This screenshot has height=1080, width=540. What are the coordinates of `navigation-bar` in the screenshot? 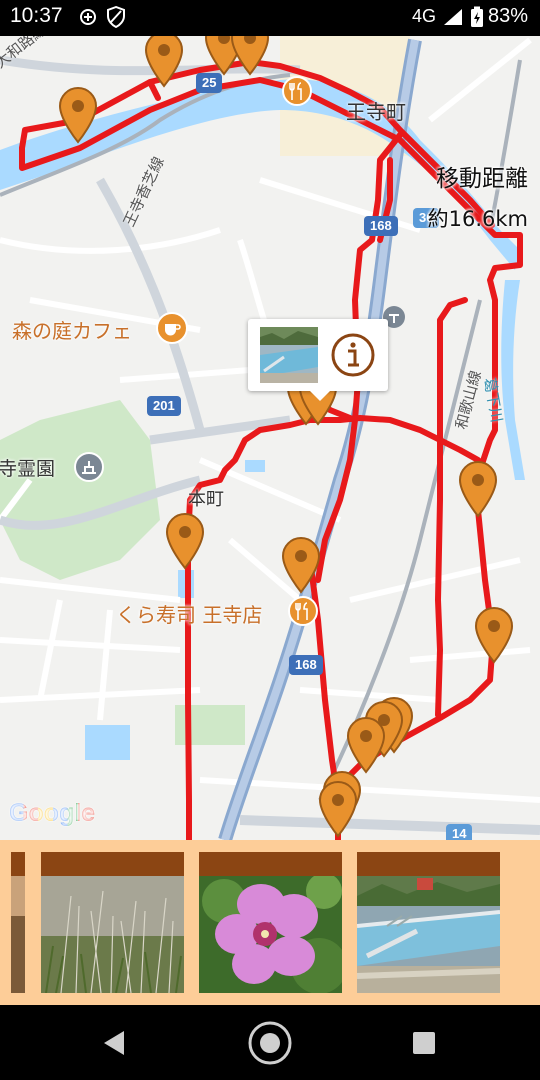 It's located at (270, 1042).